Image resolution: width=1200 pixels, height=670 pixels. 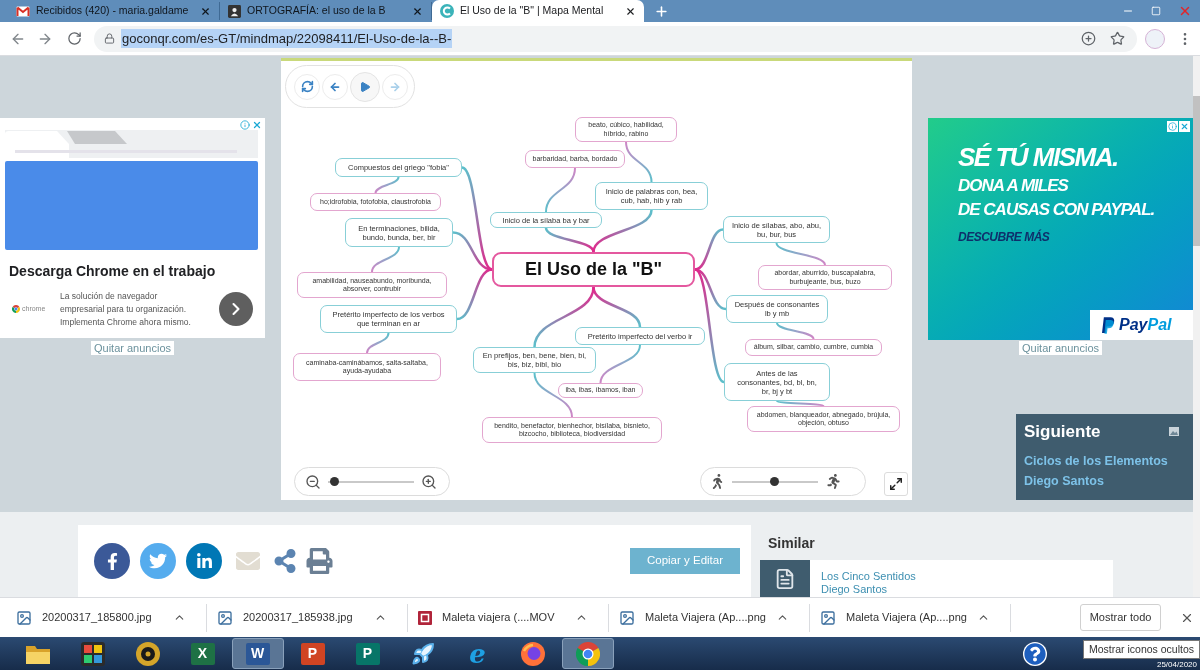 I want to click on rocket-icon, so click(x=422, y=653).